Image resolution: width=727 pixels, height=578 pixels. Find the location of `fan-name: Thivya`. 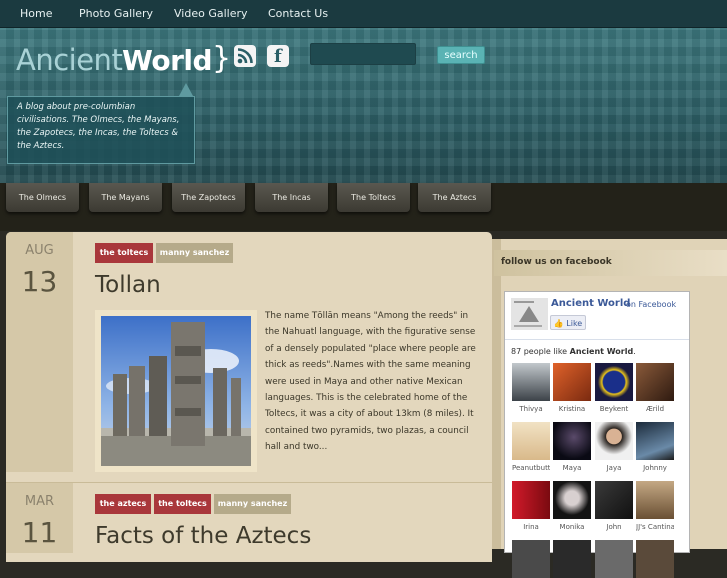

fan-name: Thivya is located at coordinates (531, 409).